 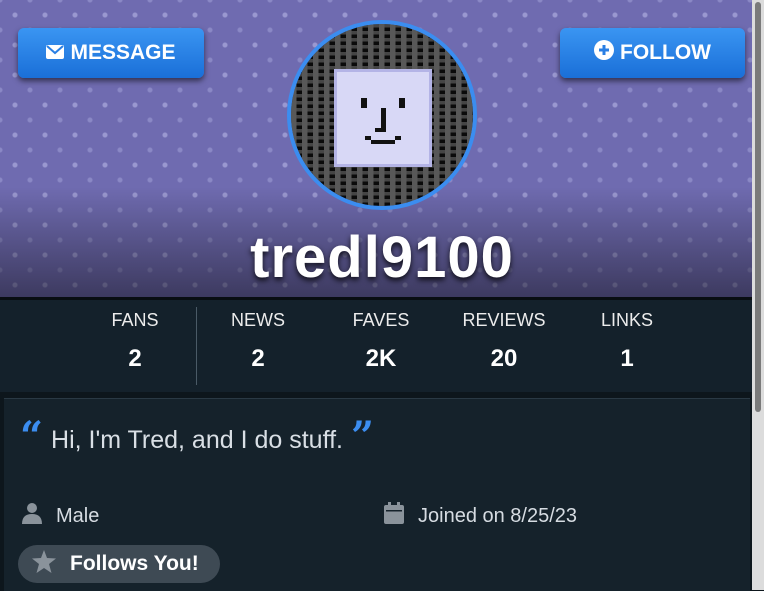 What do you see at coordinates (383, 118) in the screenshot?
I see `avatar-face` at bounding box center [383, 118].